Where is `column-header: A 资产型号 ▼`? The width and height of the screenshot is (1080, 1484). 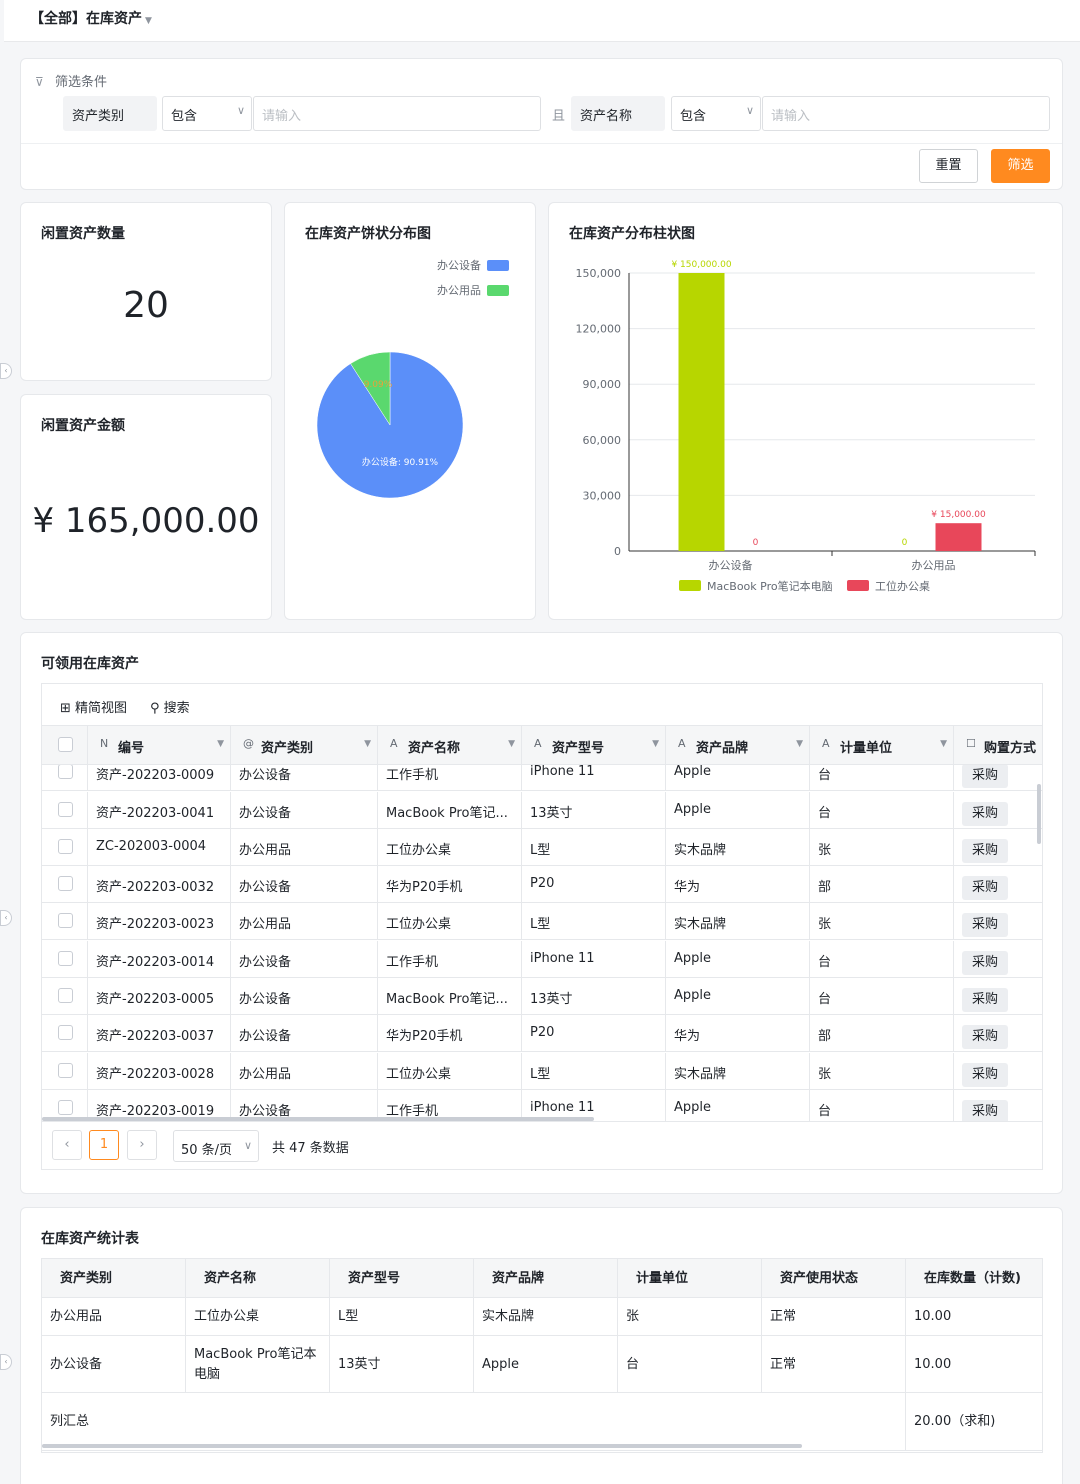 column-header: A 资产型号 ▼ is located at coordinates (594, 745).